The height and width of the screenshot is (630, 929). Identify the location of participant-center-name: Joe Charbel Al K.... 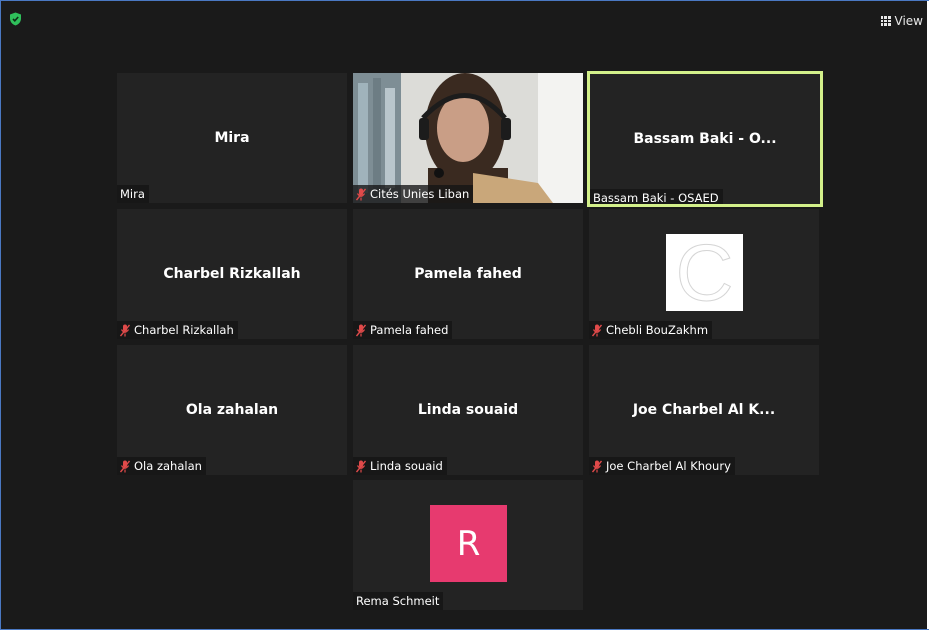
(704, 410).